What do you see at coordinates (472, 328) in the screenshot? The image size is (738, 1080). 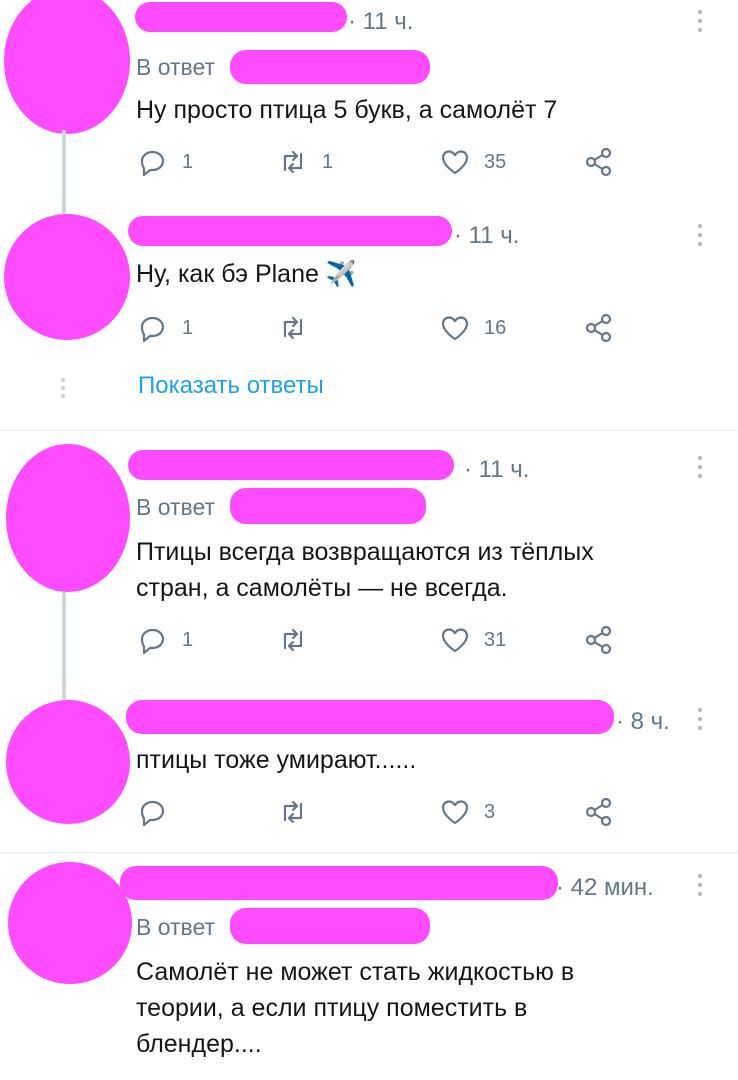 I see `like-button: 16` at bounding box center [472, 328].